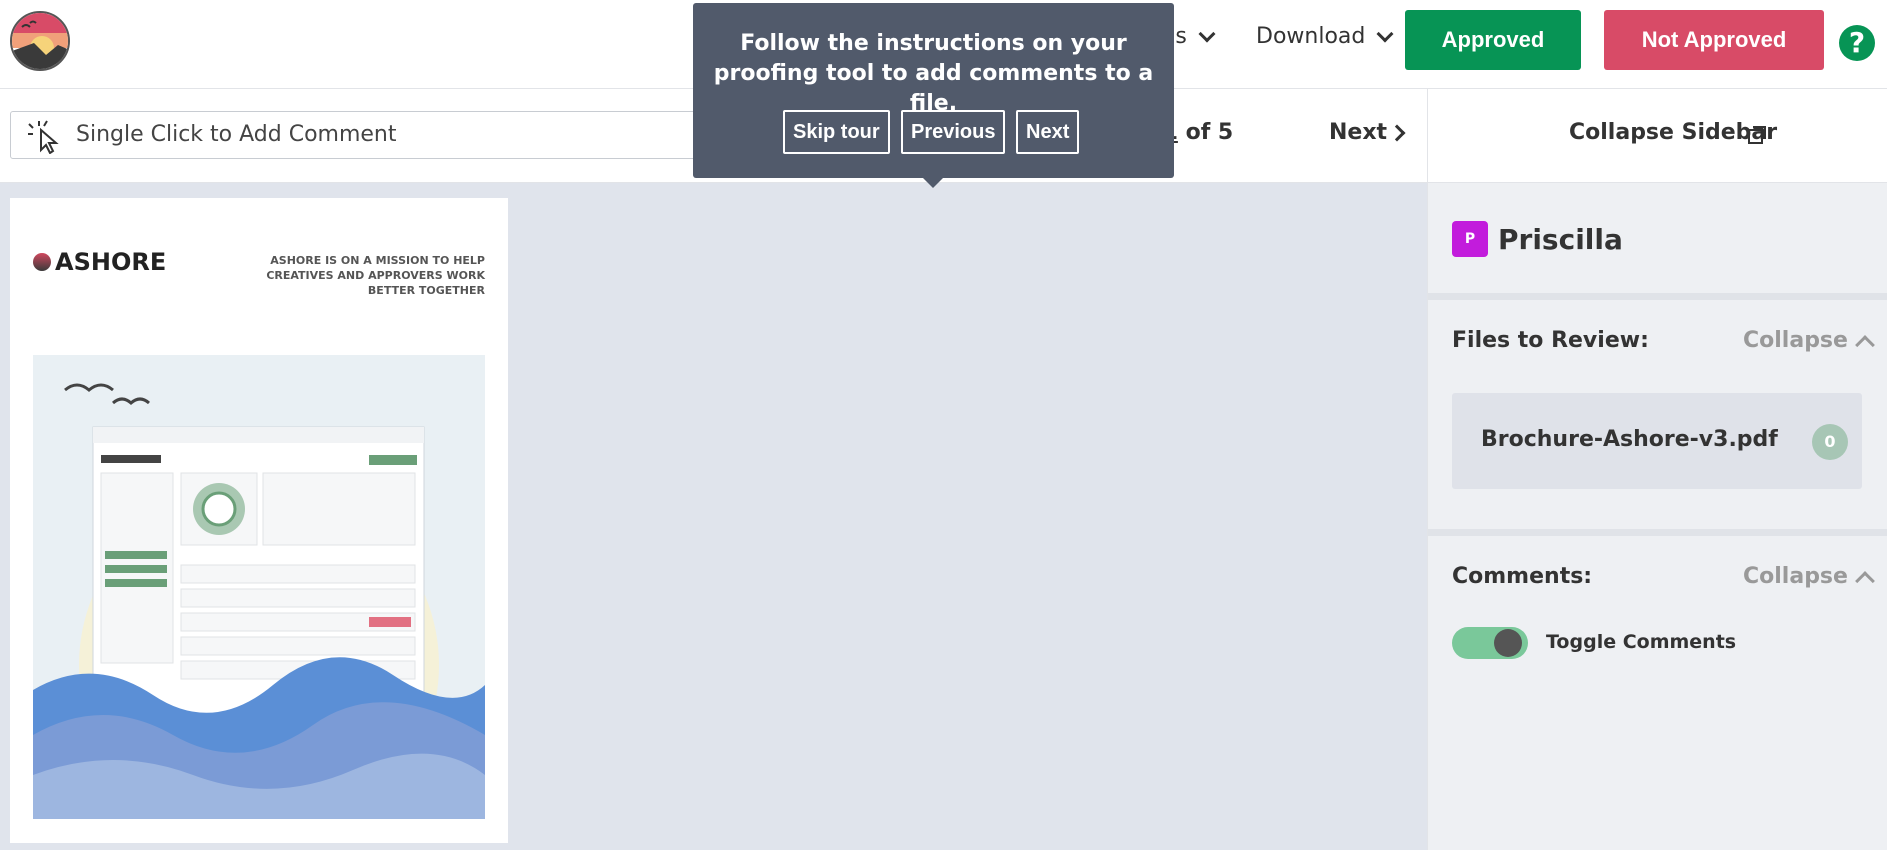 This screenshot has width=1887, height=850. Describe the element at coordinates (1830, 442) in the screenshot. I see `comment-count-badge: 0` at that location.